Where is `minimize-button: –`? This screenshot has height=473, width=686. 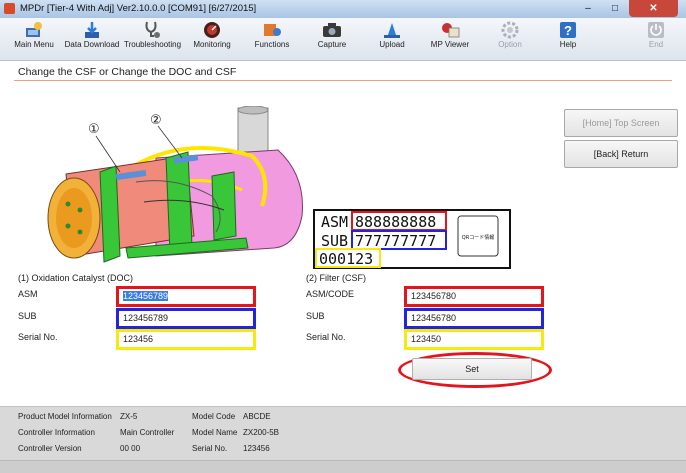
minimize-button: – is located at coordinates (588, 8).